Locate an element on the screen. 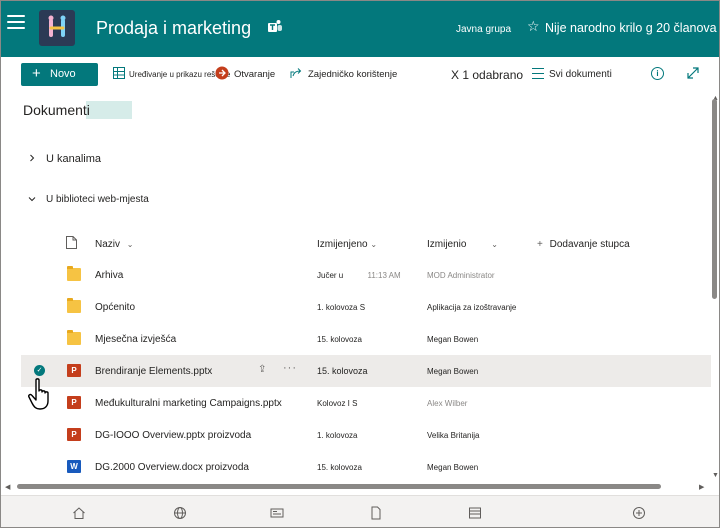 This screenshot has width=720, height=528. row-name: Brendiranje Elements.pptx is located at coordinates (153, 371).